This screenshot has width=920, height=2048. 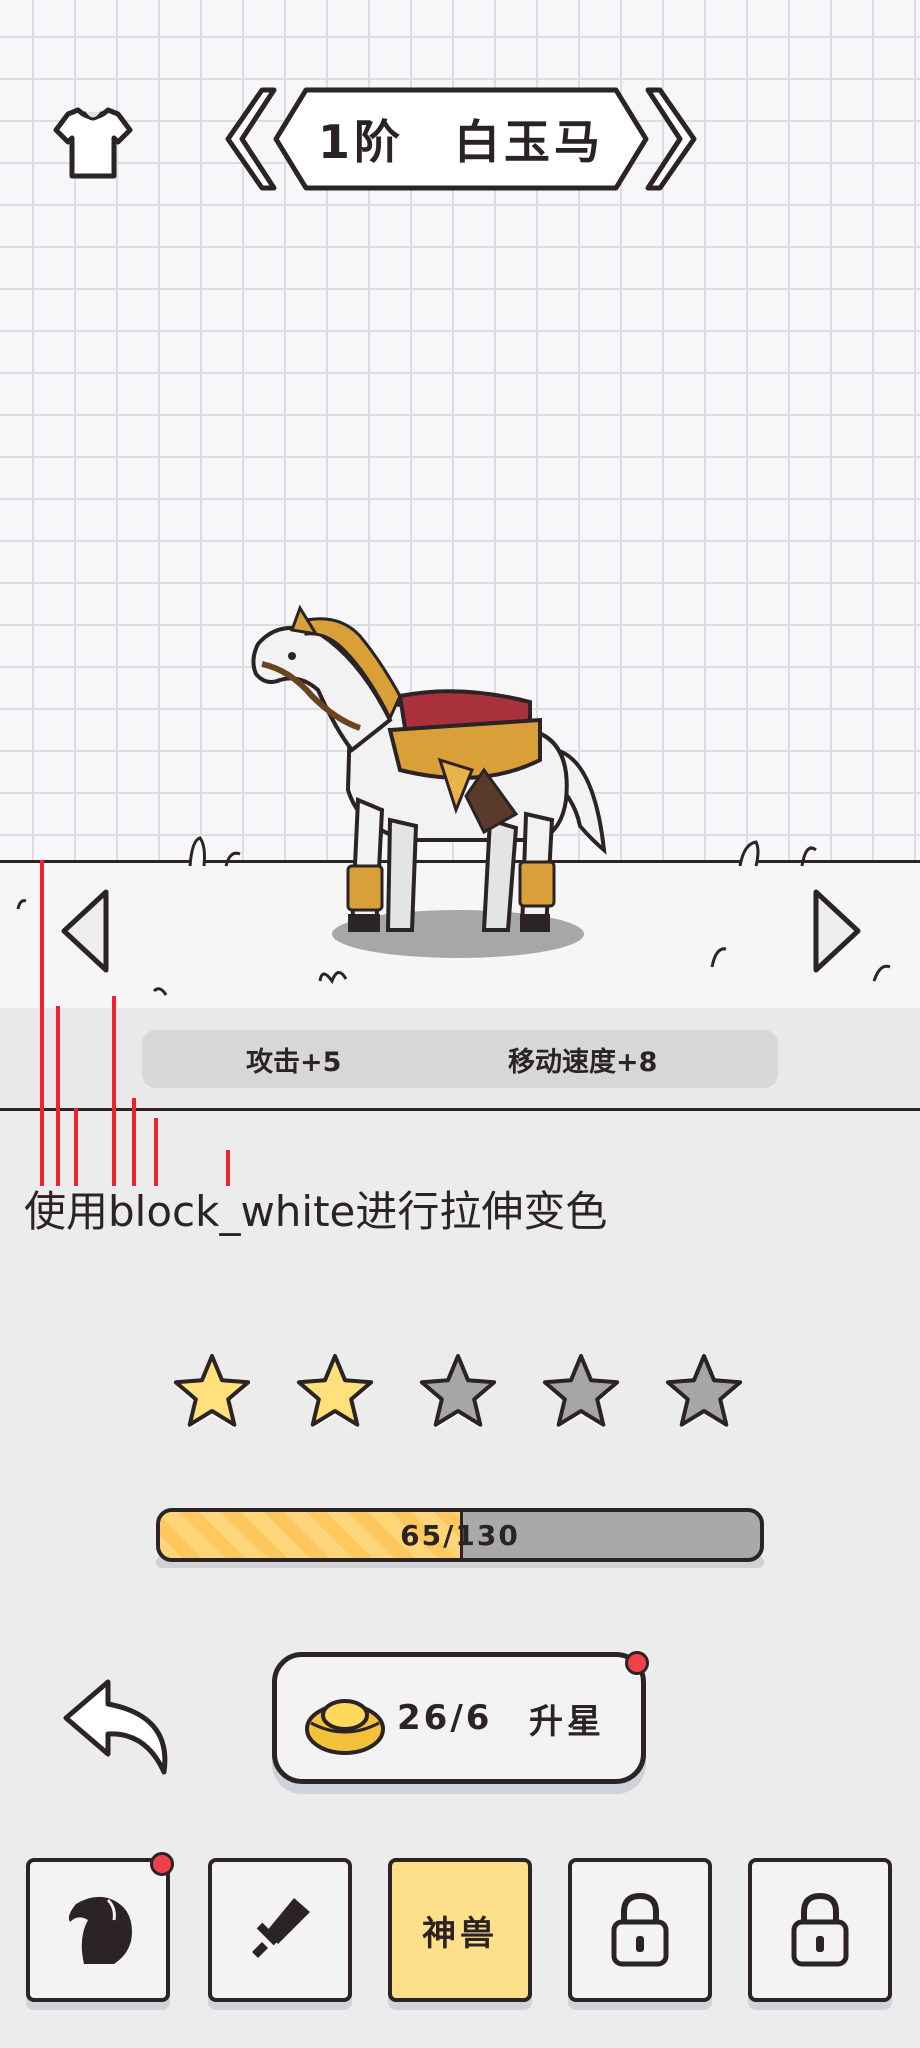 I want to click on title-banner: 1阶 白玉马, so click(x=461, y=139).